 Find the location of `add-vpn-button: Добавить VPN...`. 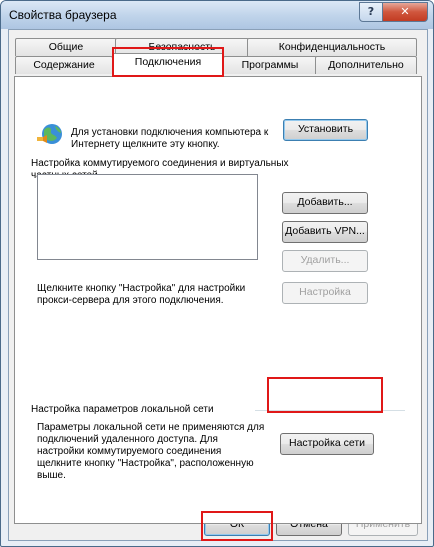

add-vpn-button: Добавить VPN... is located at coordinates (325, 232).